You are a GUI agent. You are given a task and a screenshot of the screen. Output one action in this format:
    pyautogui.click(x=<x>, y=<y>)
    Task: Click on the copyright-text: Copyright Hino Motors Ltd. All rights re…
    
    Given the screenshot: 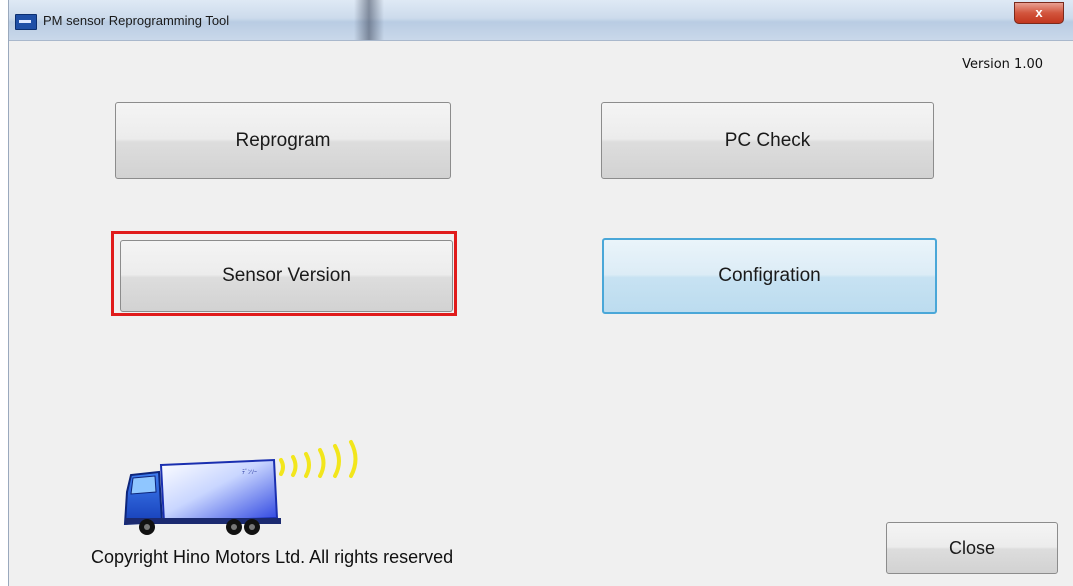 What is the action you would take?
    pyautogui.click(x=272, y=557)
    